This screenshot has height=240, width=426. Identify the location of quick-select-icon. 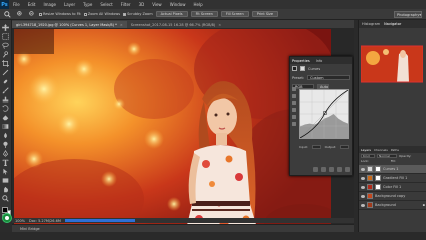
(5, 54).